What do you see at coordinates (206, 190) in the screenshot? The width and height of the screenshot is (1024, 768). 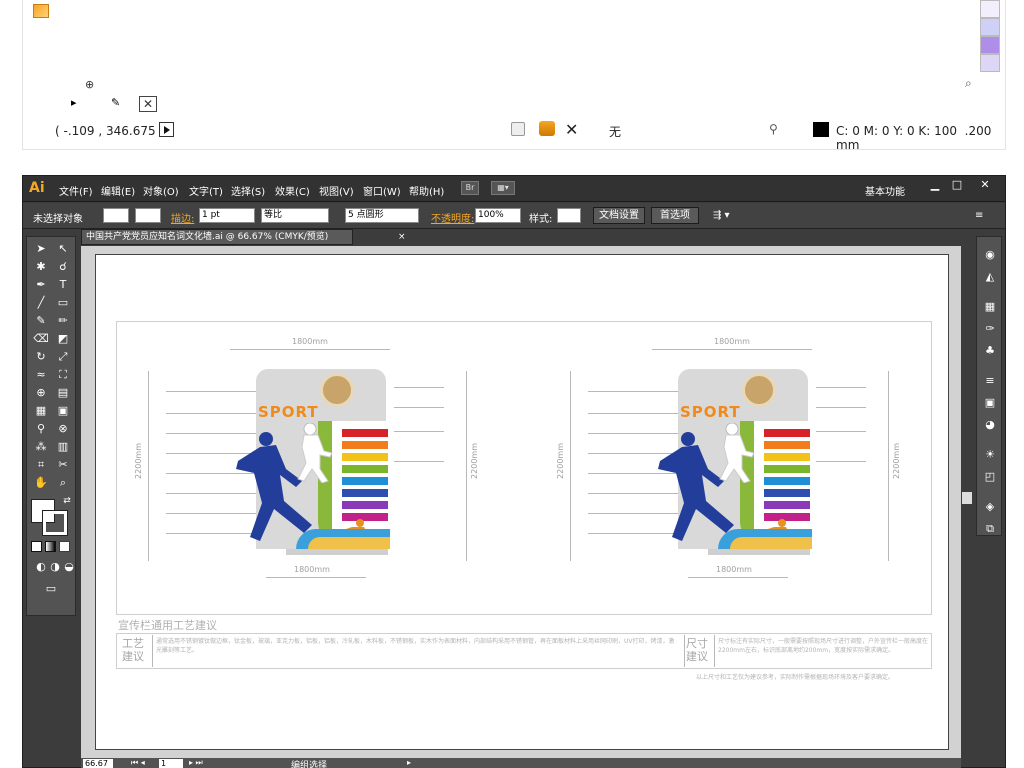 I see `menu-type: 文字(T)` at bounding box center [206, 190].